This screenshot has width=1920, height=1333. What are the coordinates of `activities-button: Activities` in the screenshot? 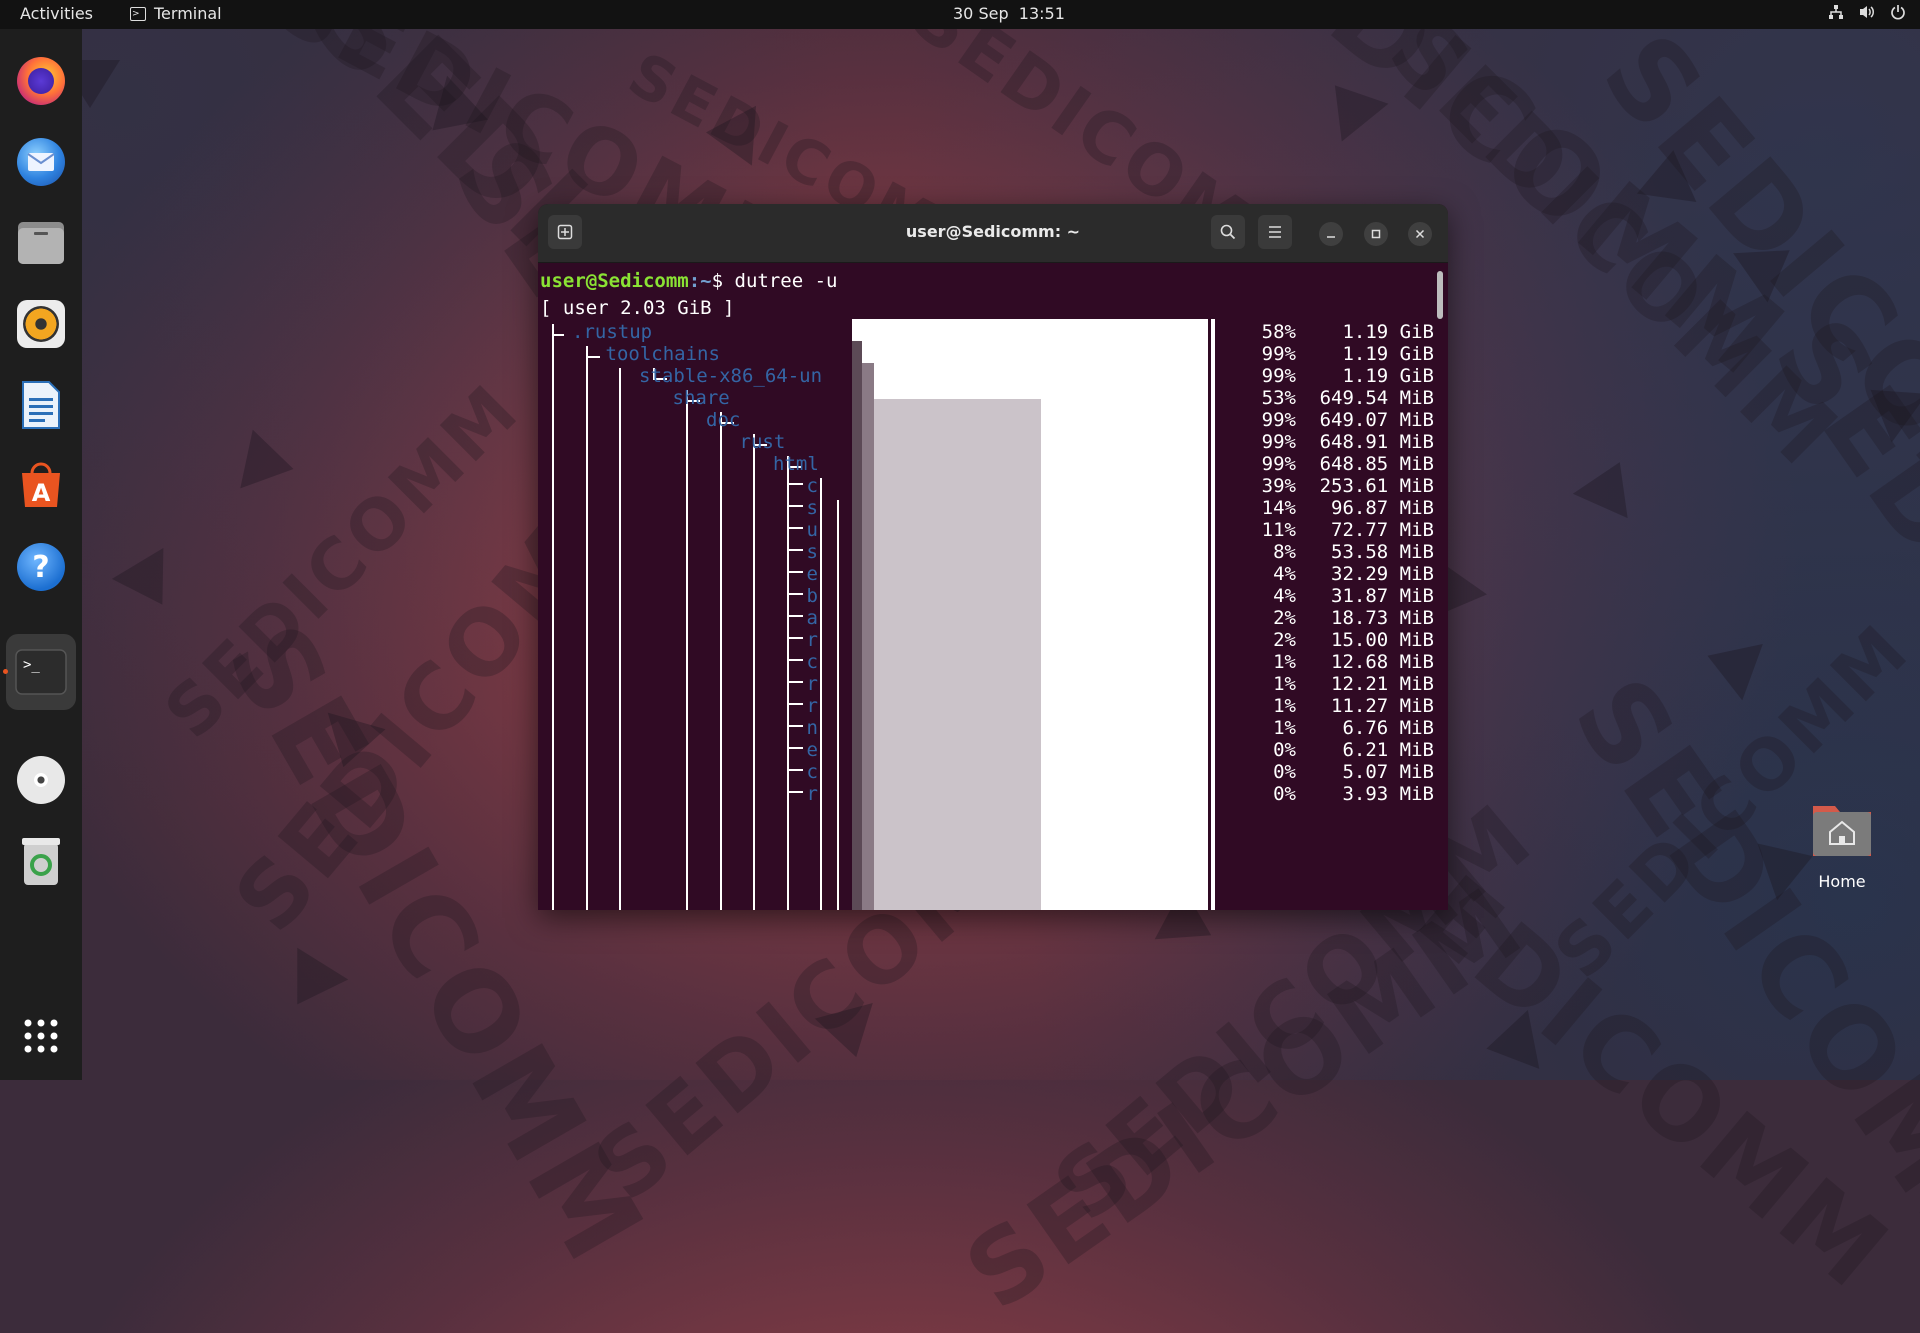 It's located at (56, 13).